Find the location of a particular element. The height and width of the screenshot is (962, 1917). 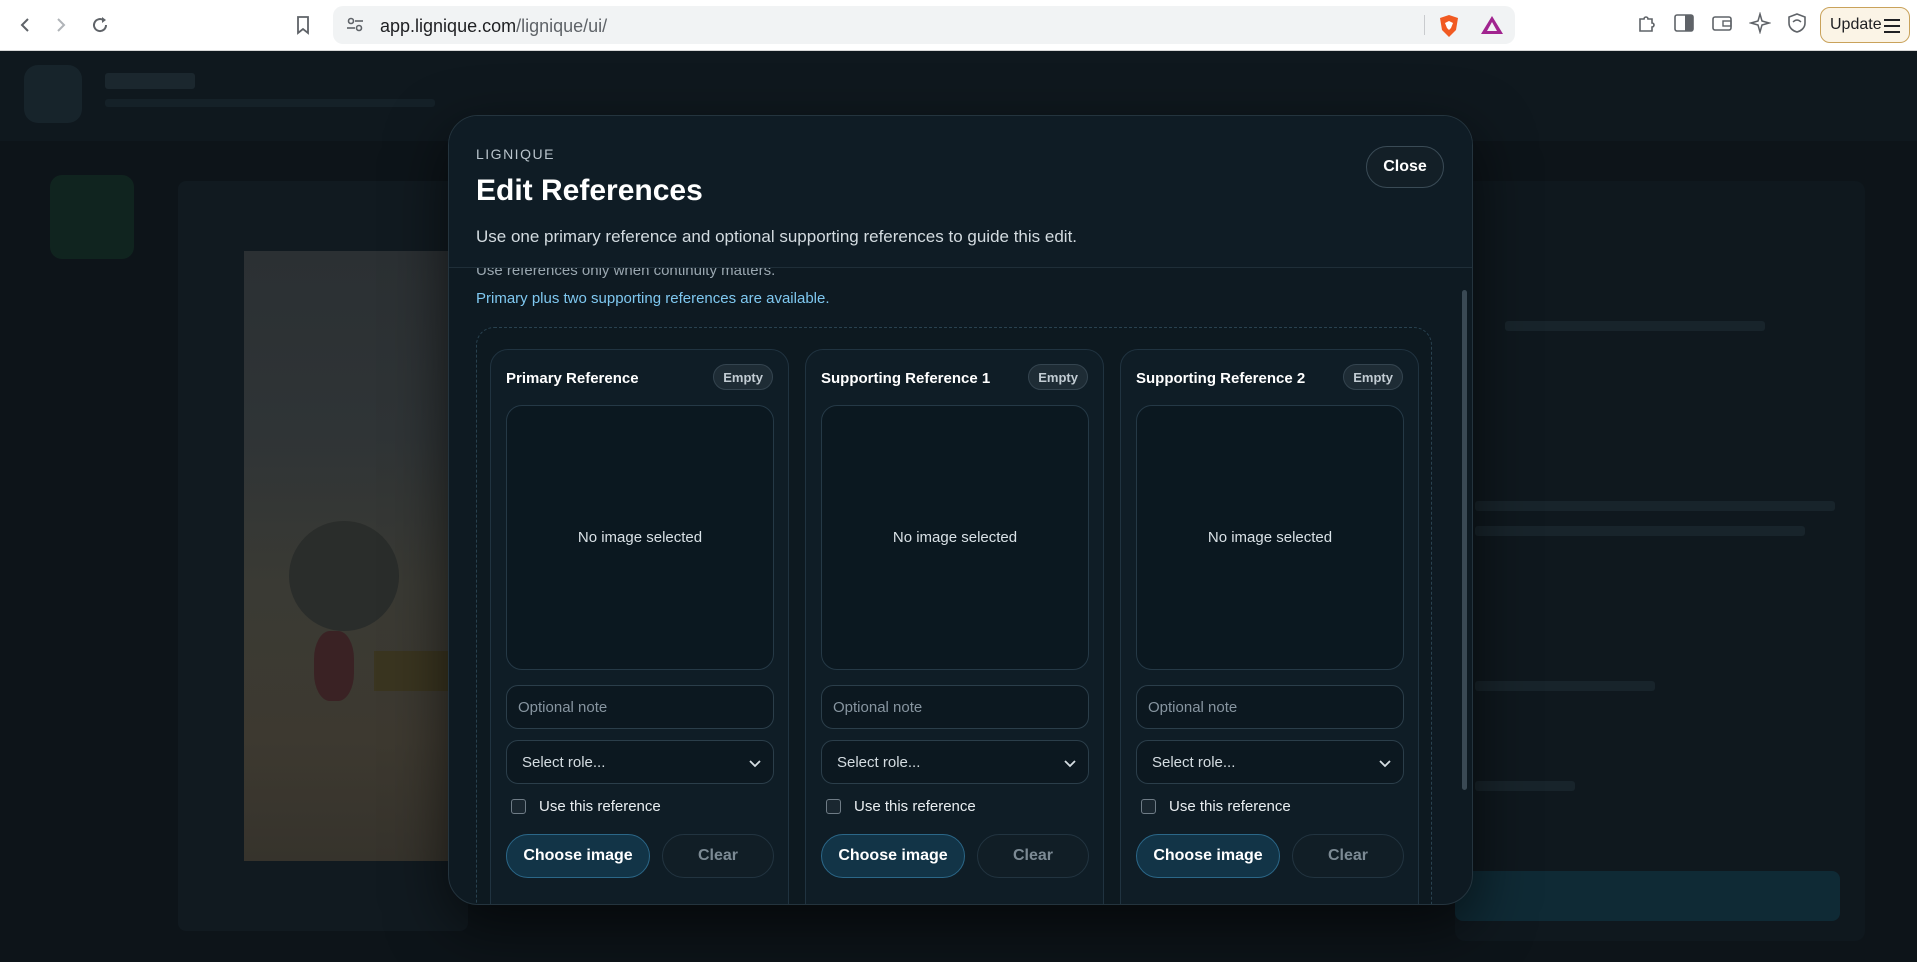

site-settings-icon is located at coordinates (355, 24).